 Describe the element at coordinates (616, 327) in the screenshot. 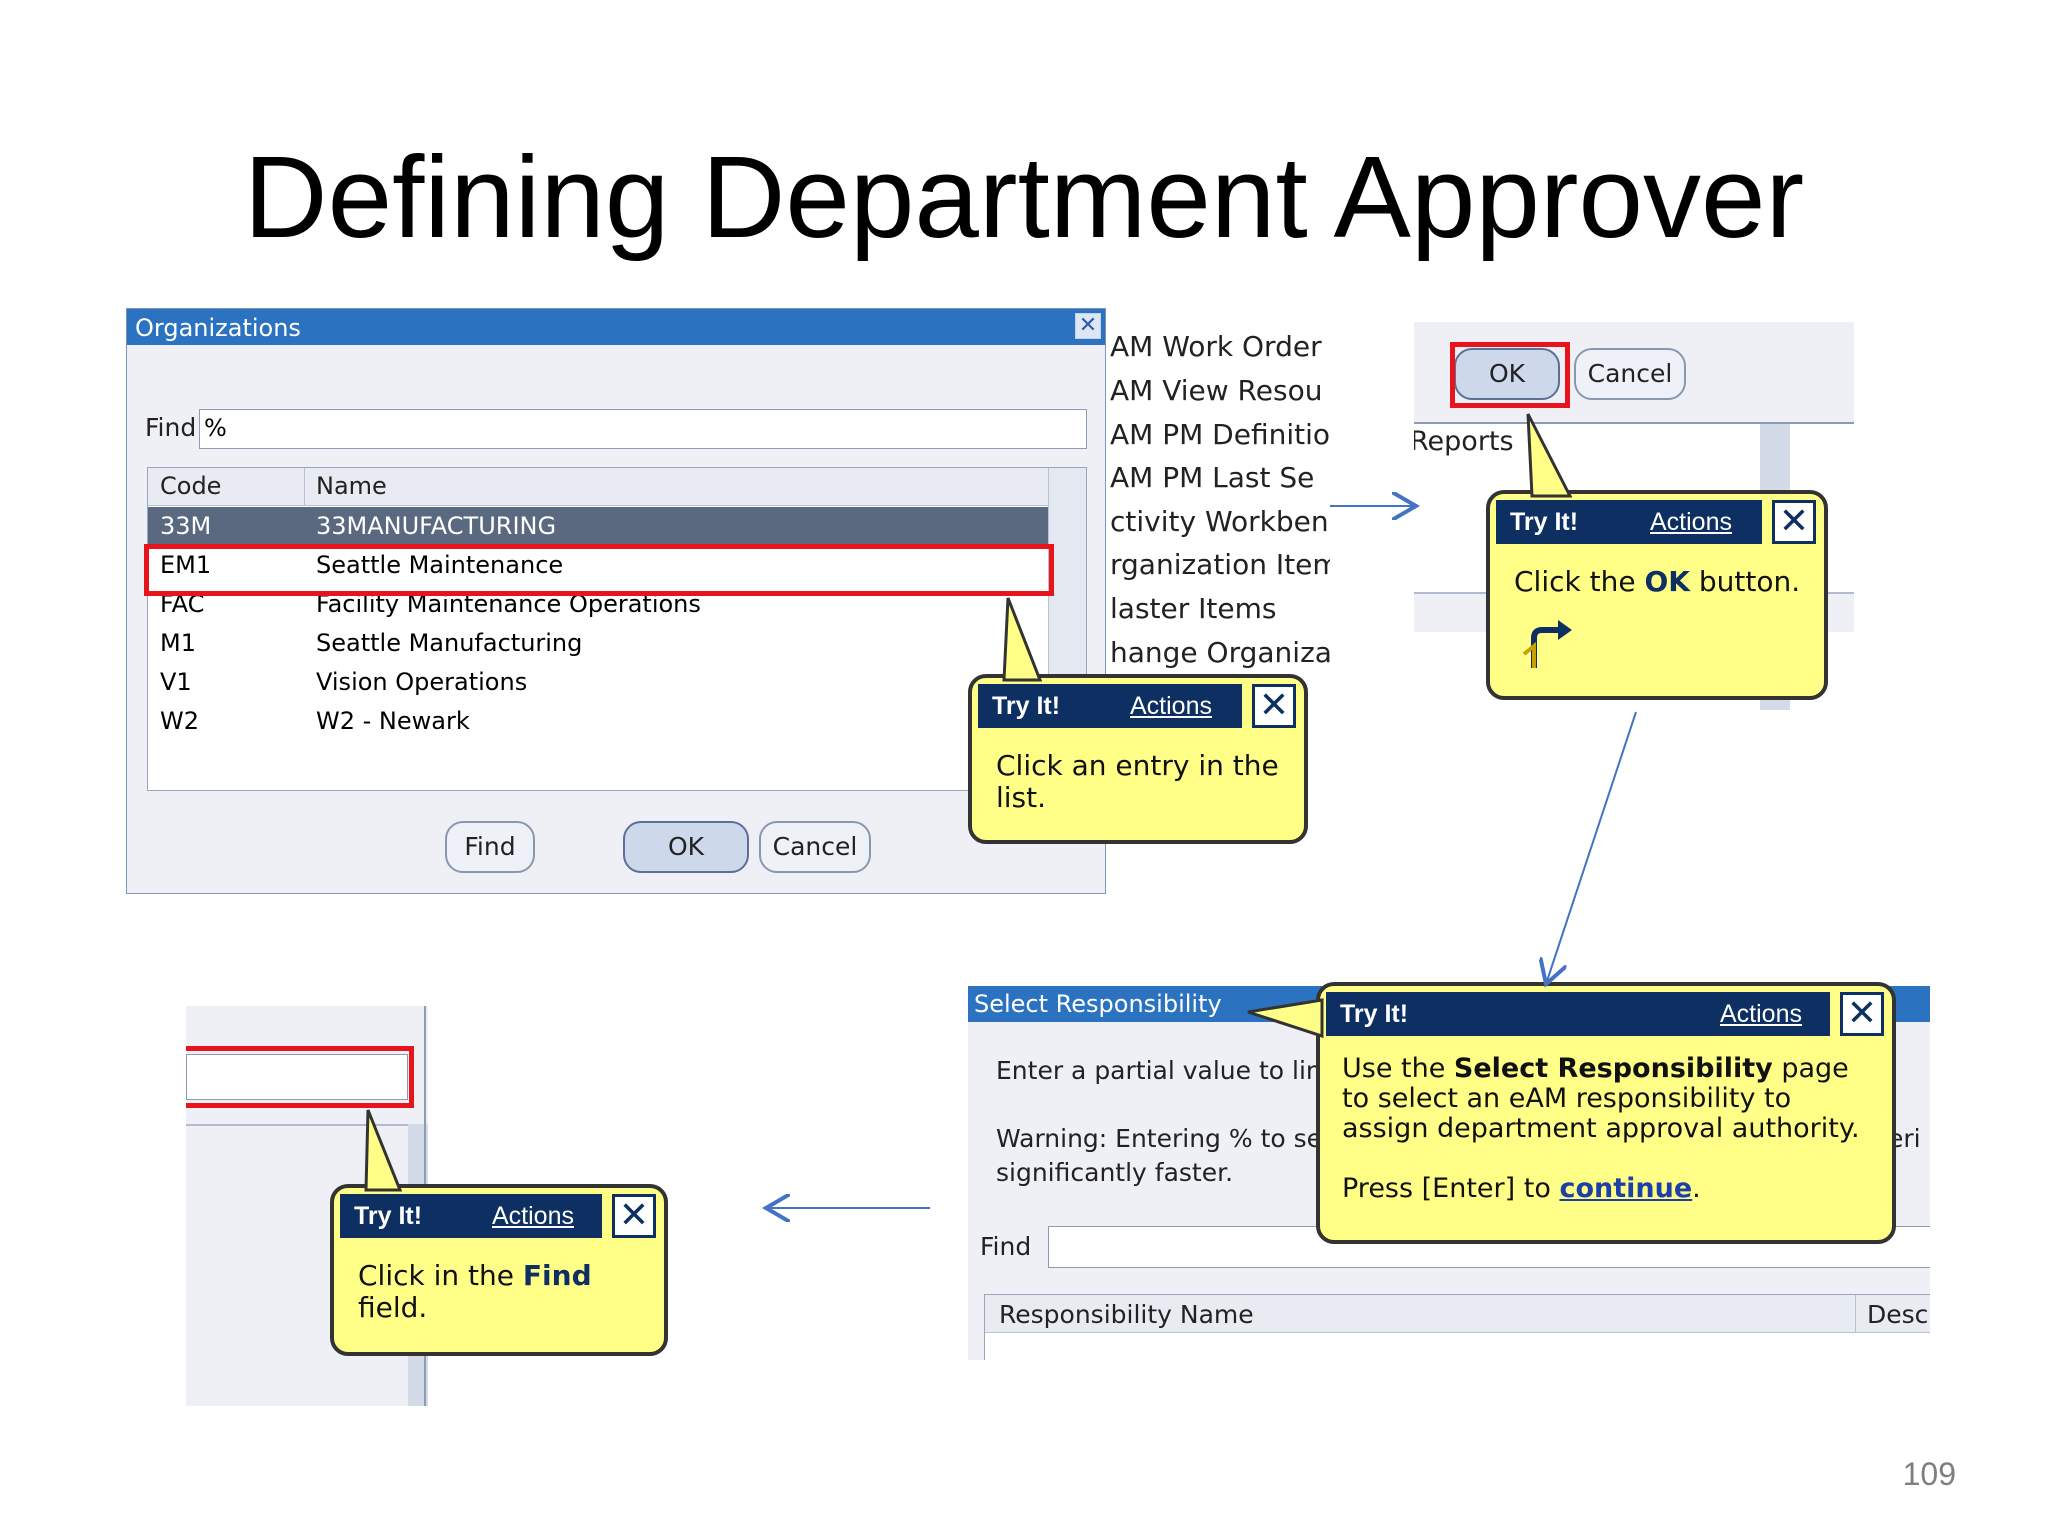

I see `dialog-titlebar: Organizations ✕` at that location.